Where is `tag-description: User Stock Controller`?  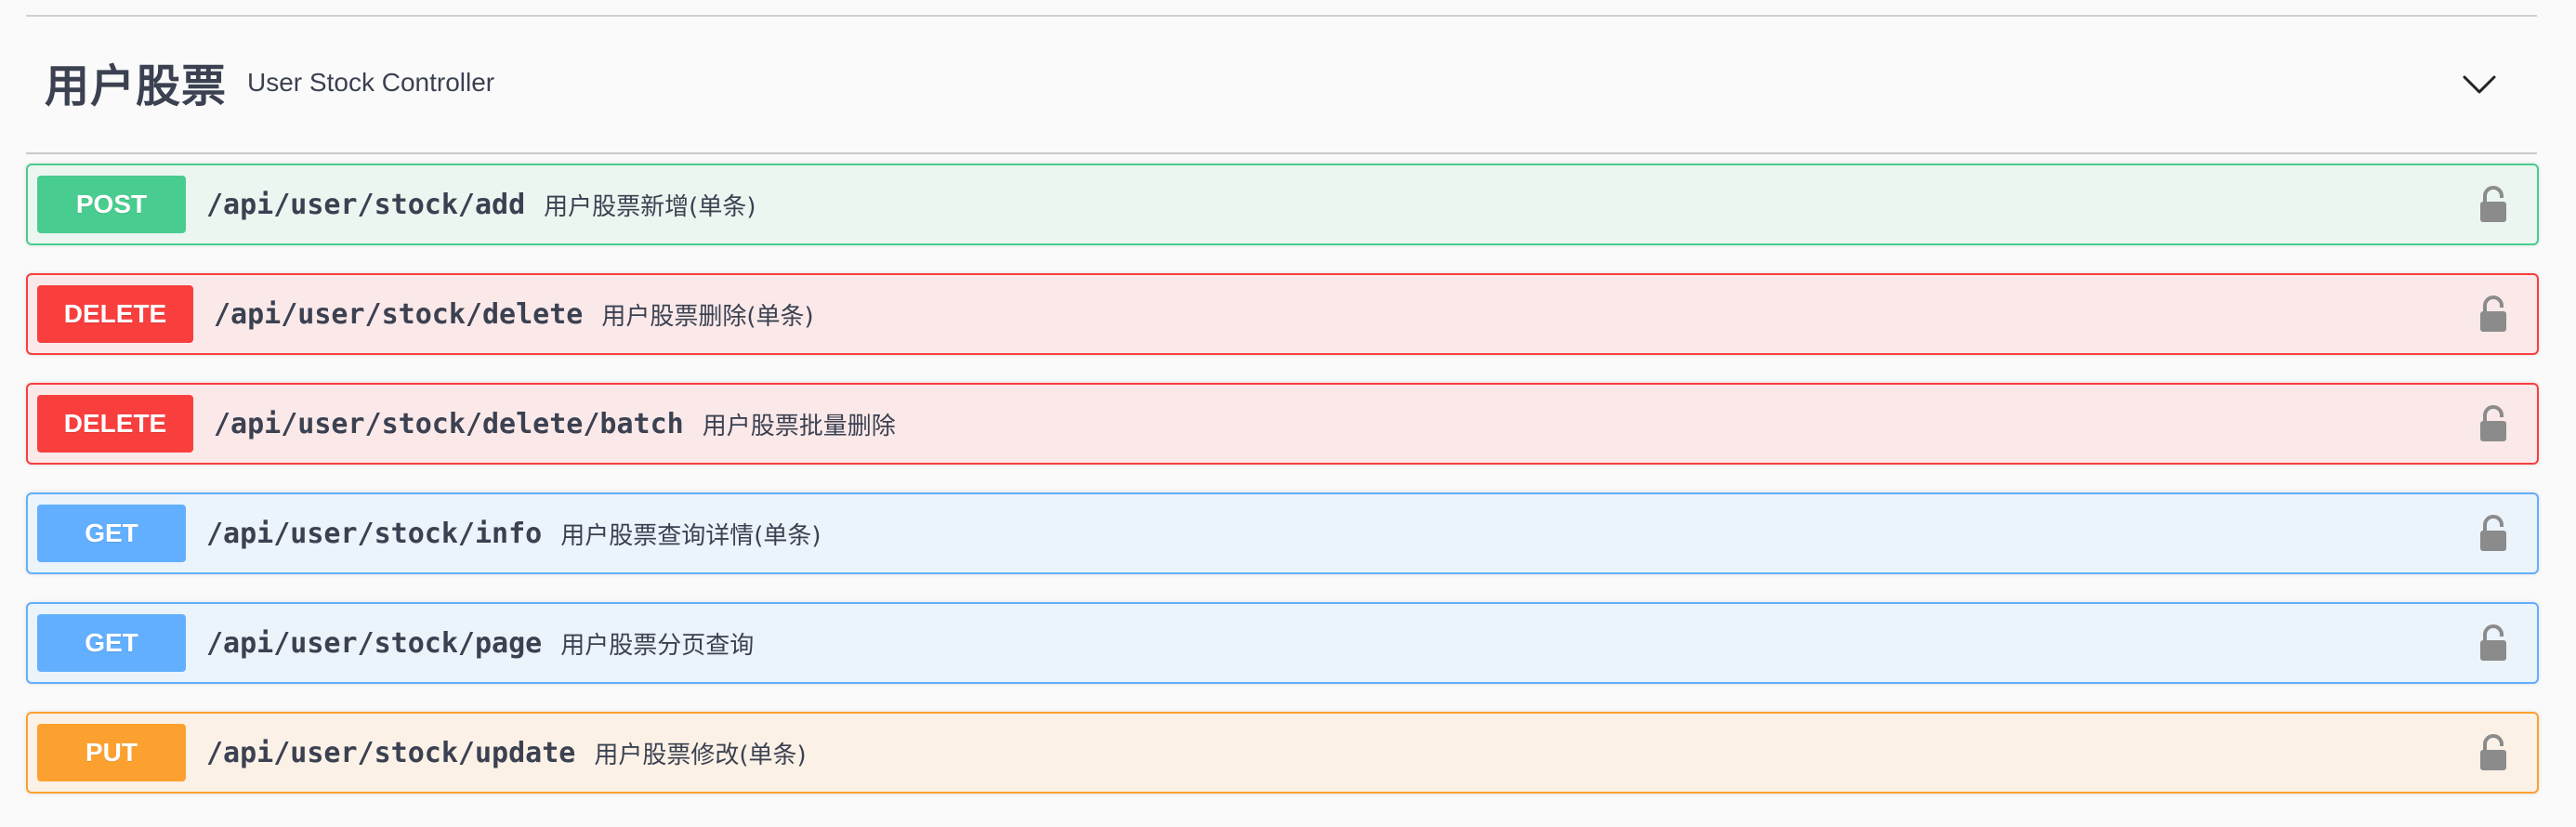 tag-description: User Stock Controller is located at coordinates (371, 82).